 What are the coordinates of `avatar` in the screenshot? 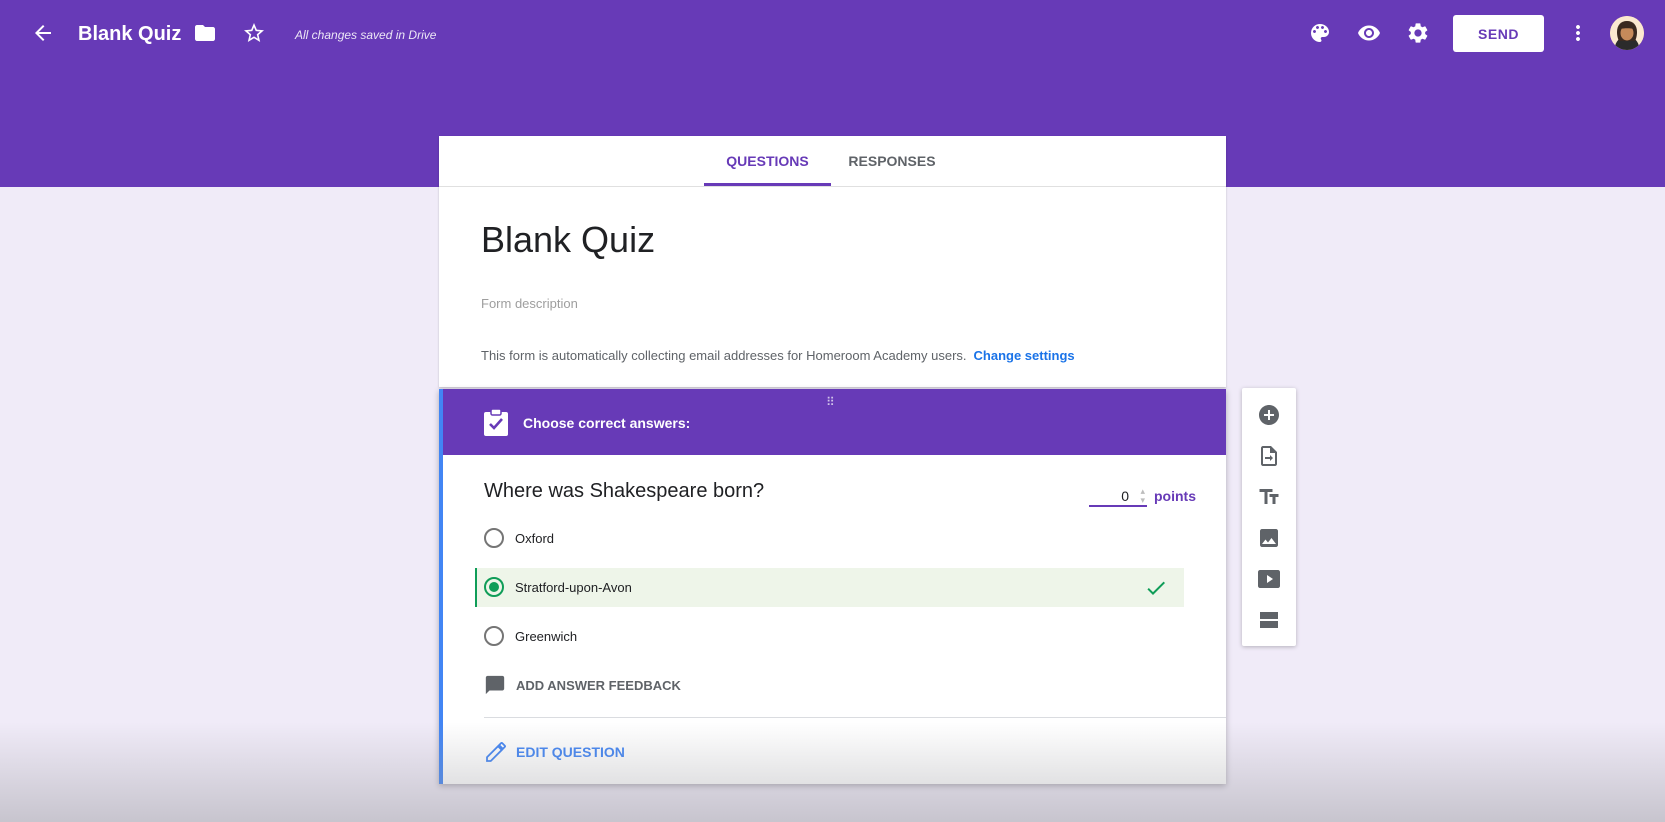 It's located at (1627, 33).